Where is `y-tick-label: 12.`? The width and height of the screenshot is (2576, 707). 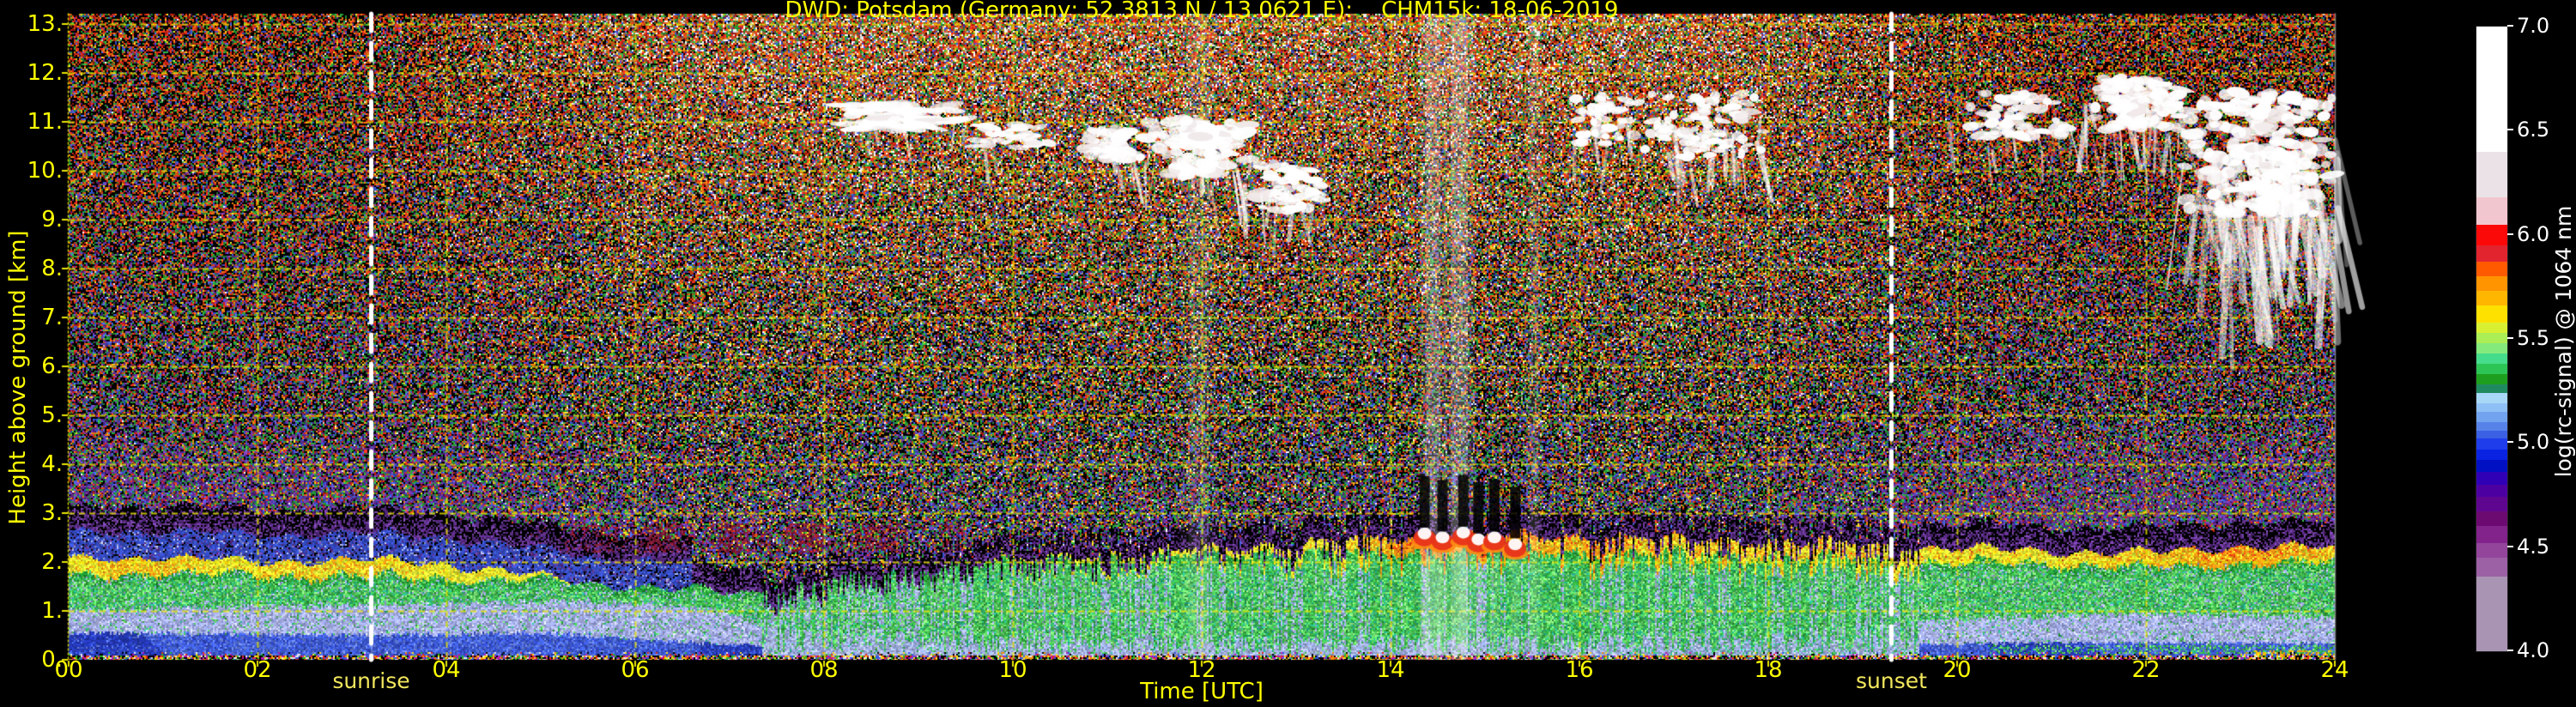
y-tick-label: 12. is located at coordinates (45, 73).